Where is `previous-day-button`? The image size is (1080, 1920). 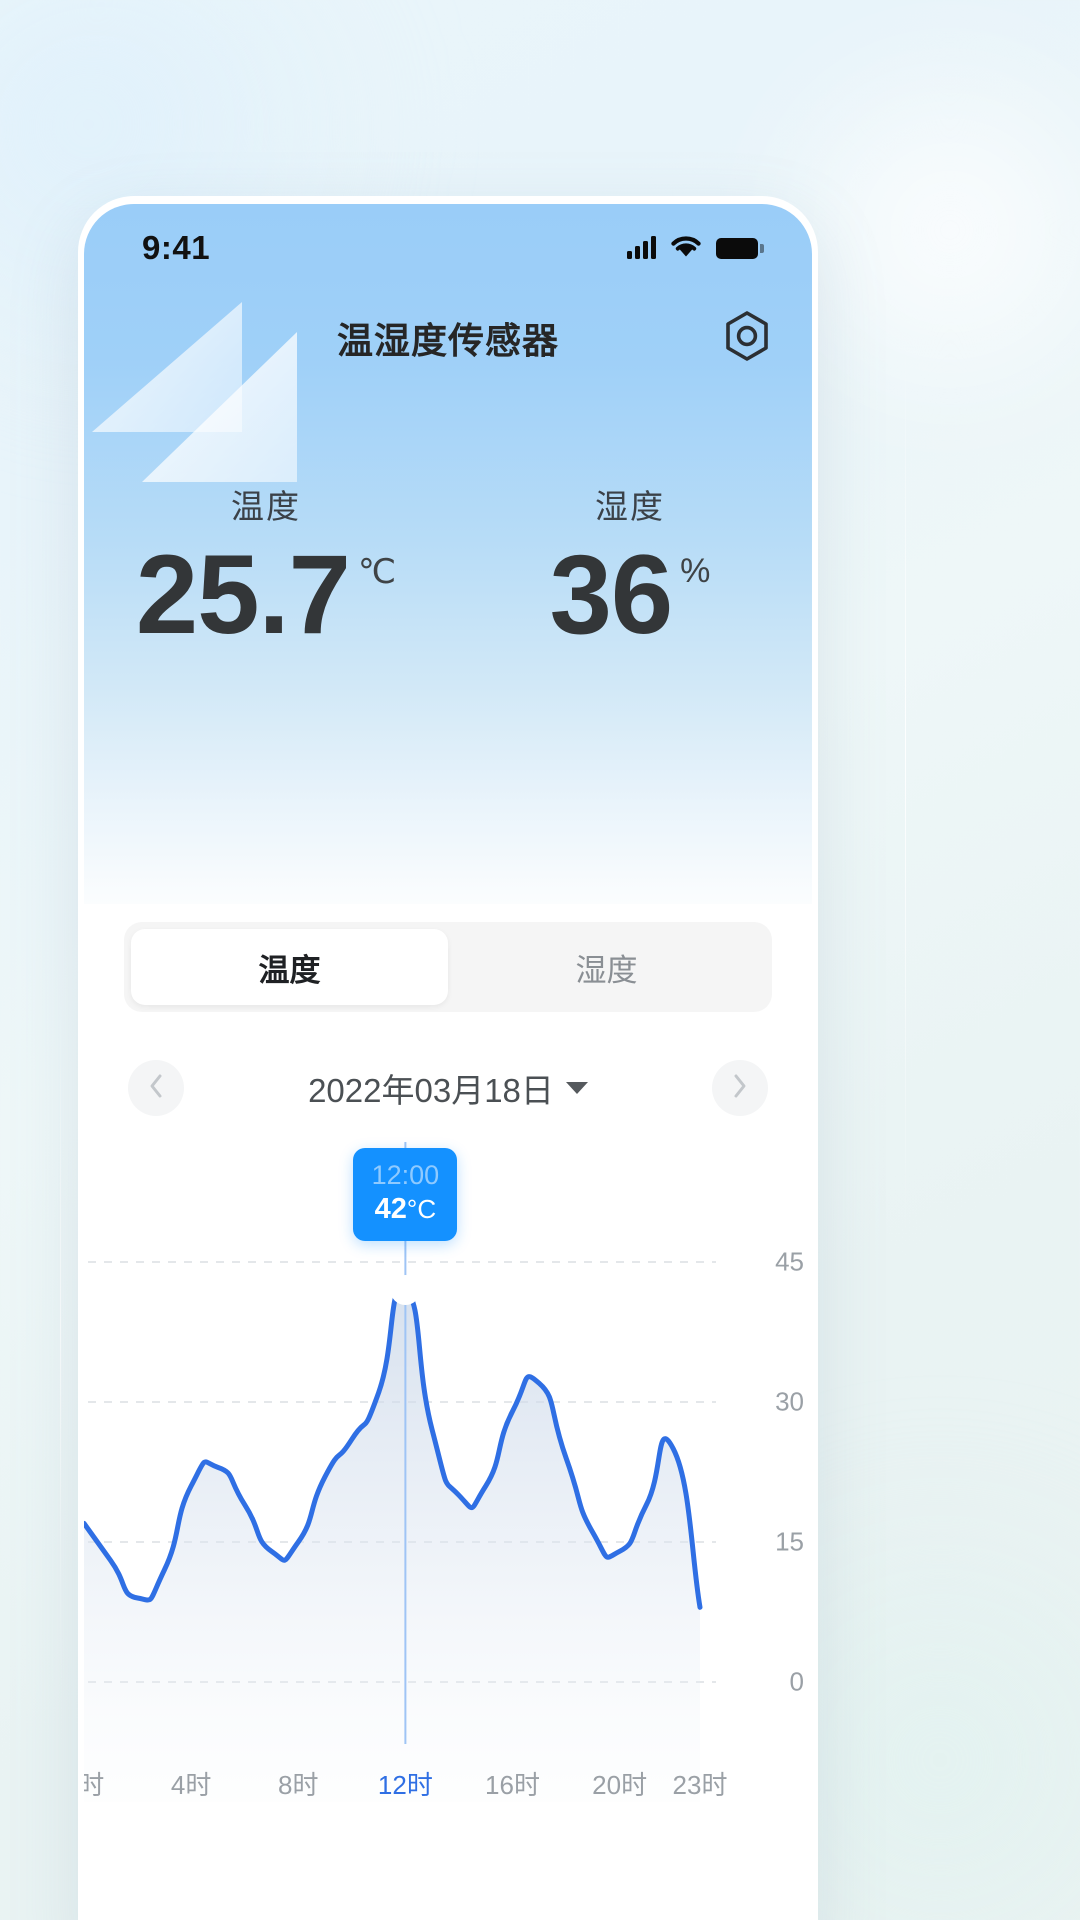
previous-day-button is located at coordinates (156, 1088).